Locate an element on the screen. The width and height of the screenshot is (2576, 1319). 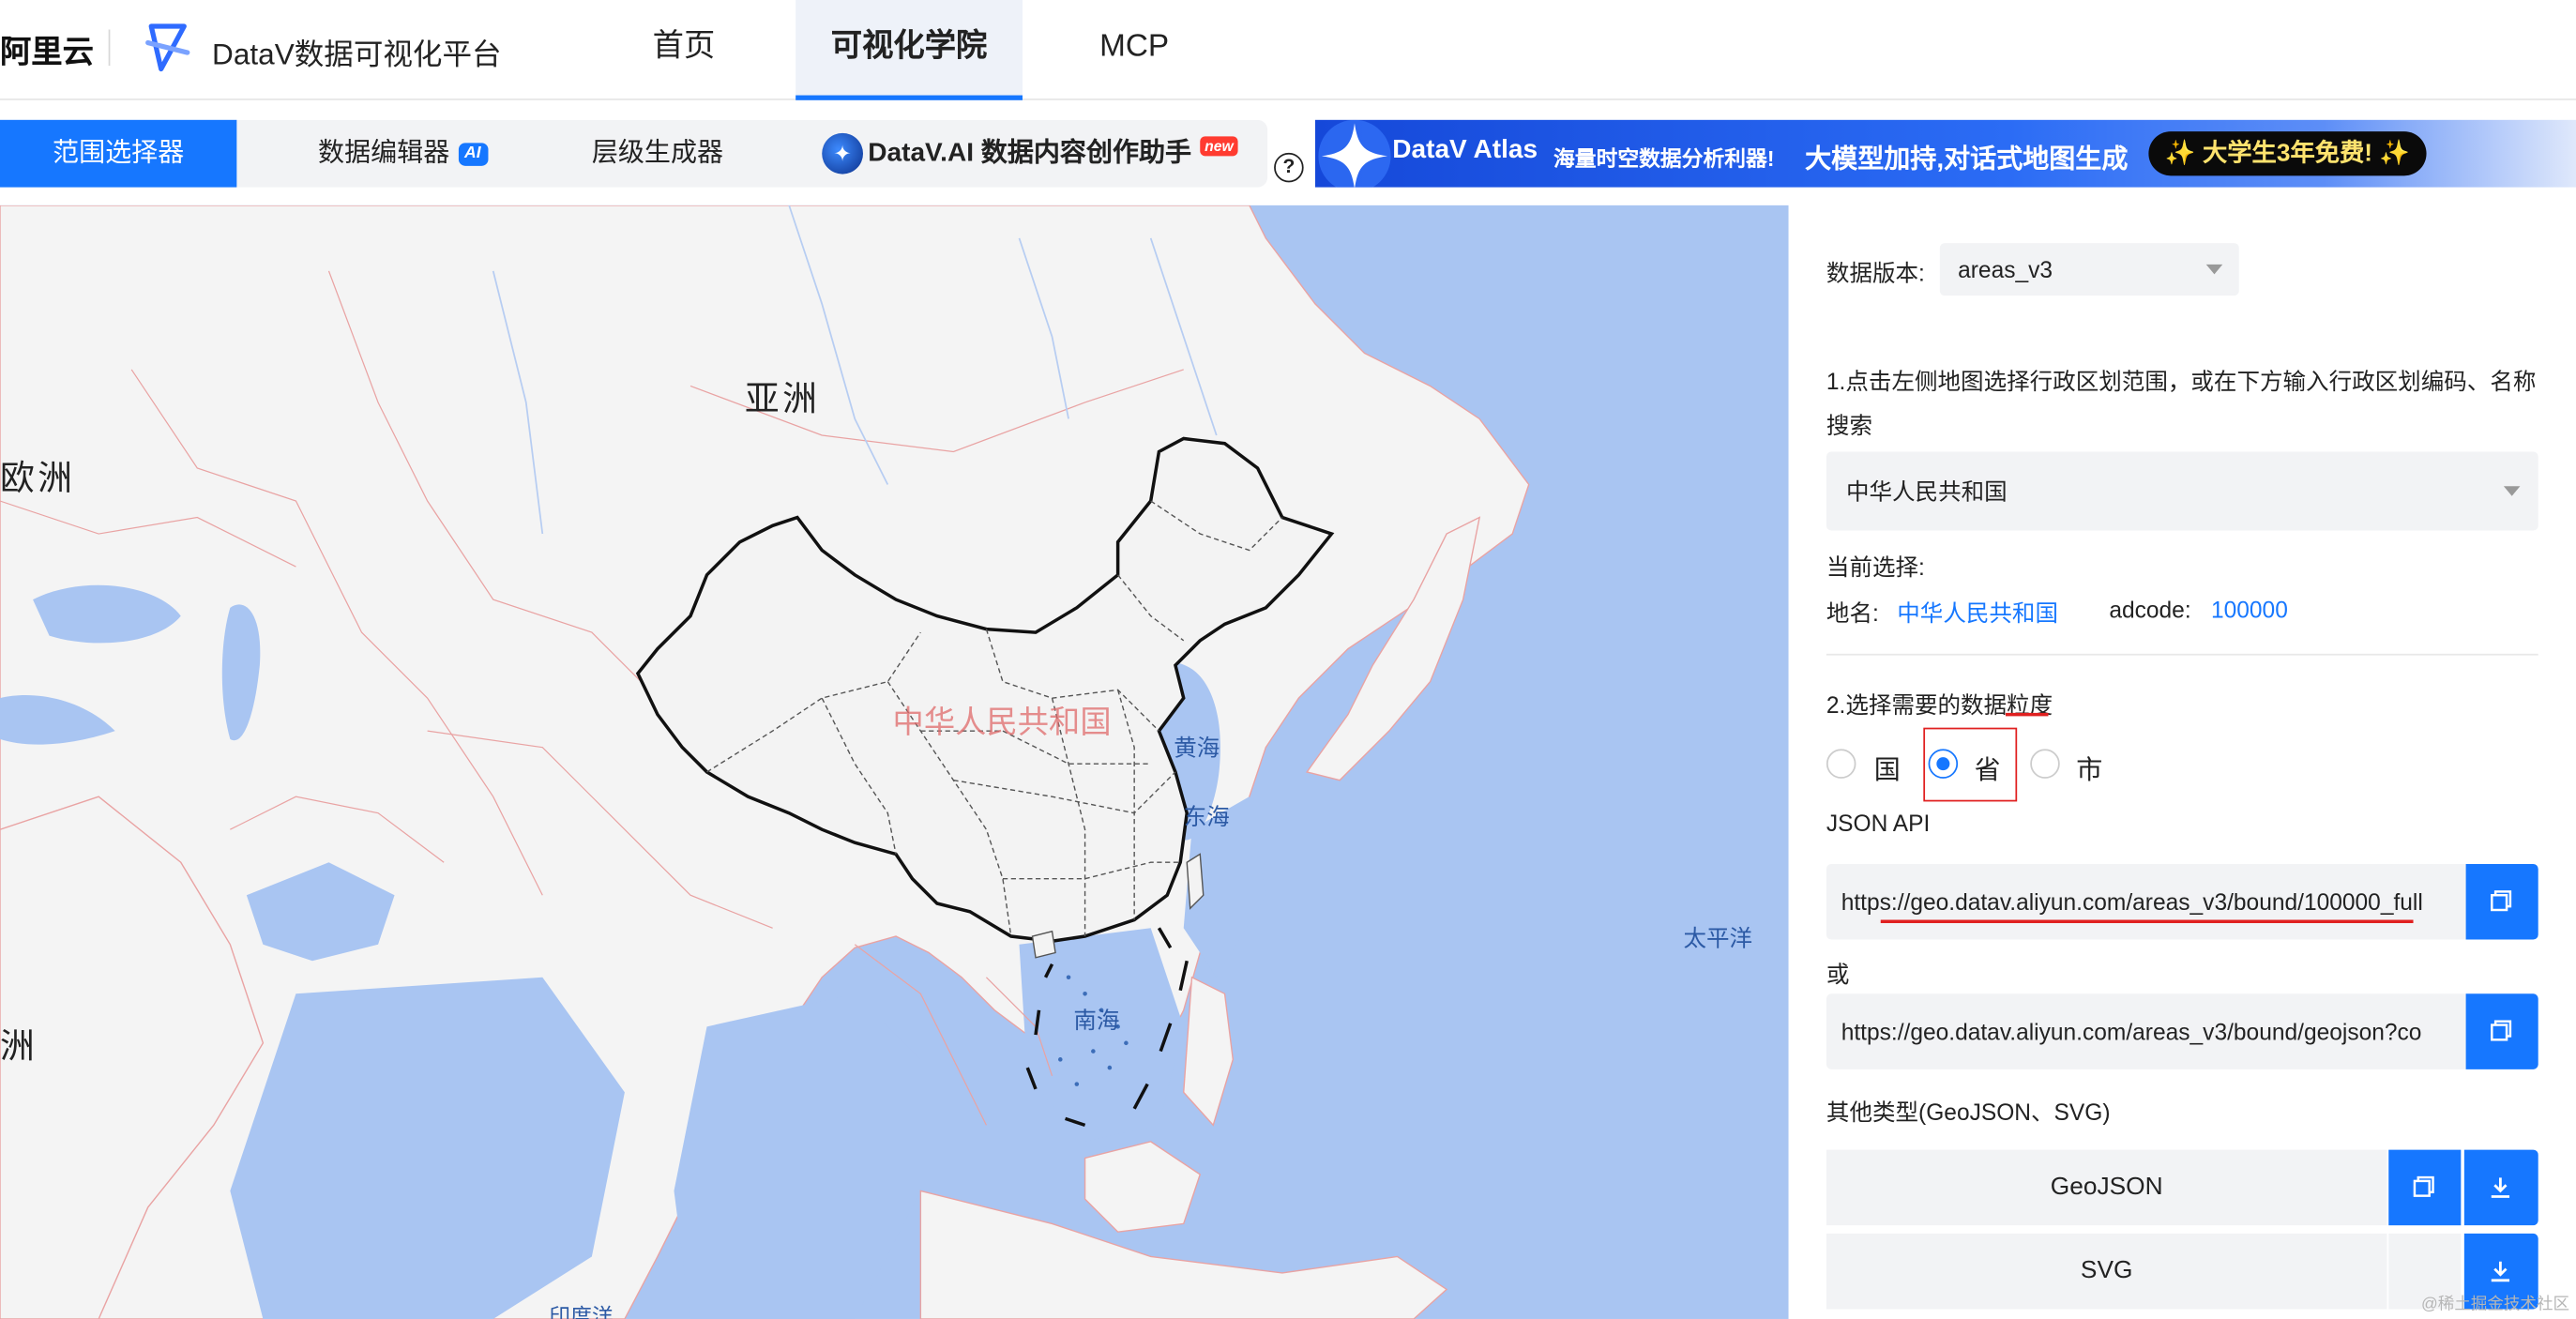
geojson-row-label: GeoJSON is located at coordinates (2106, 1187).